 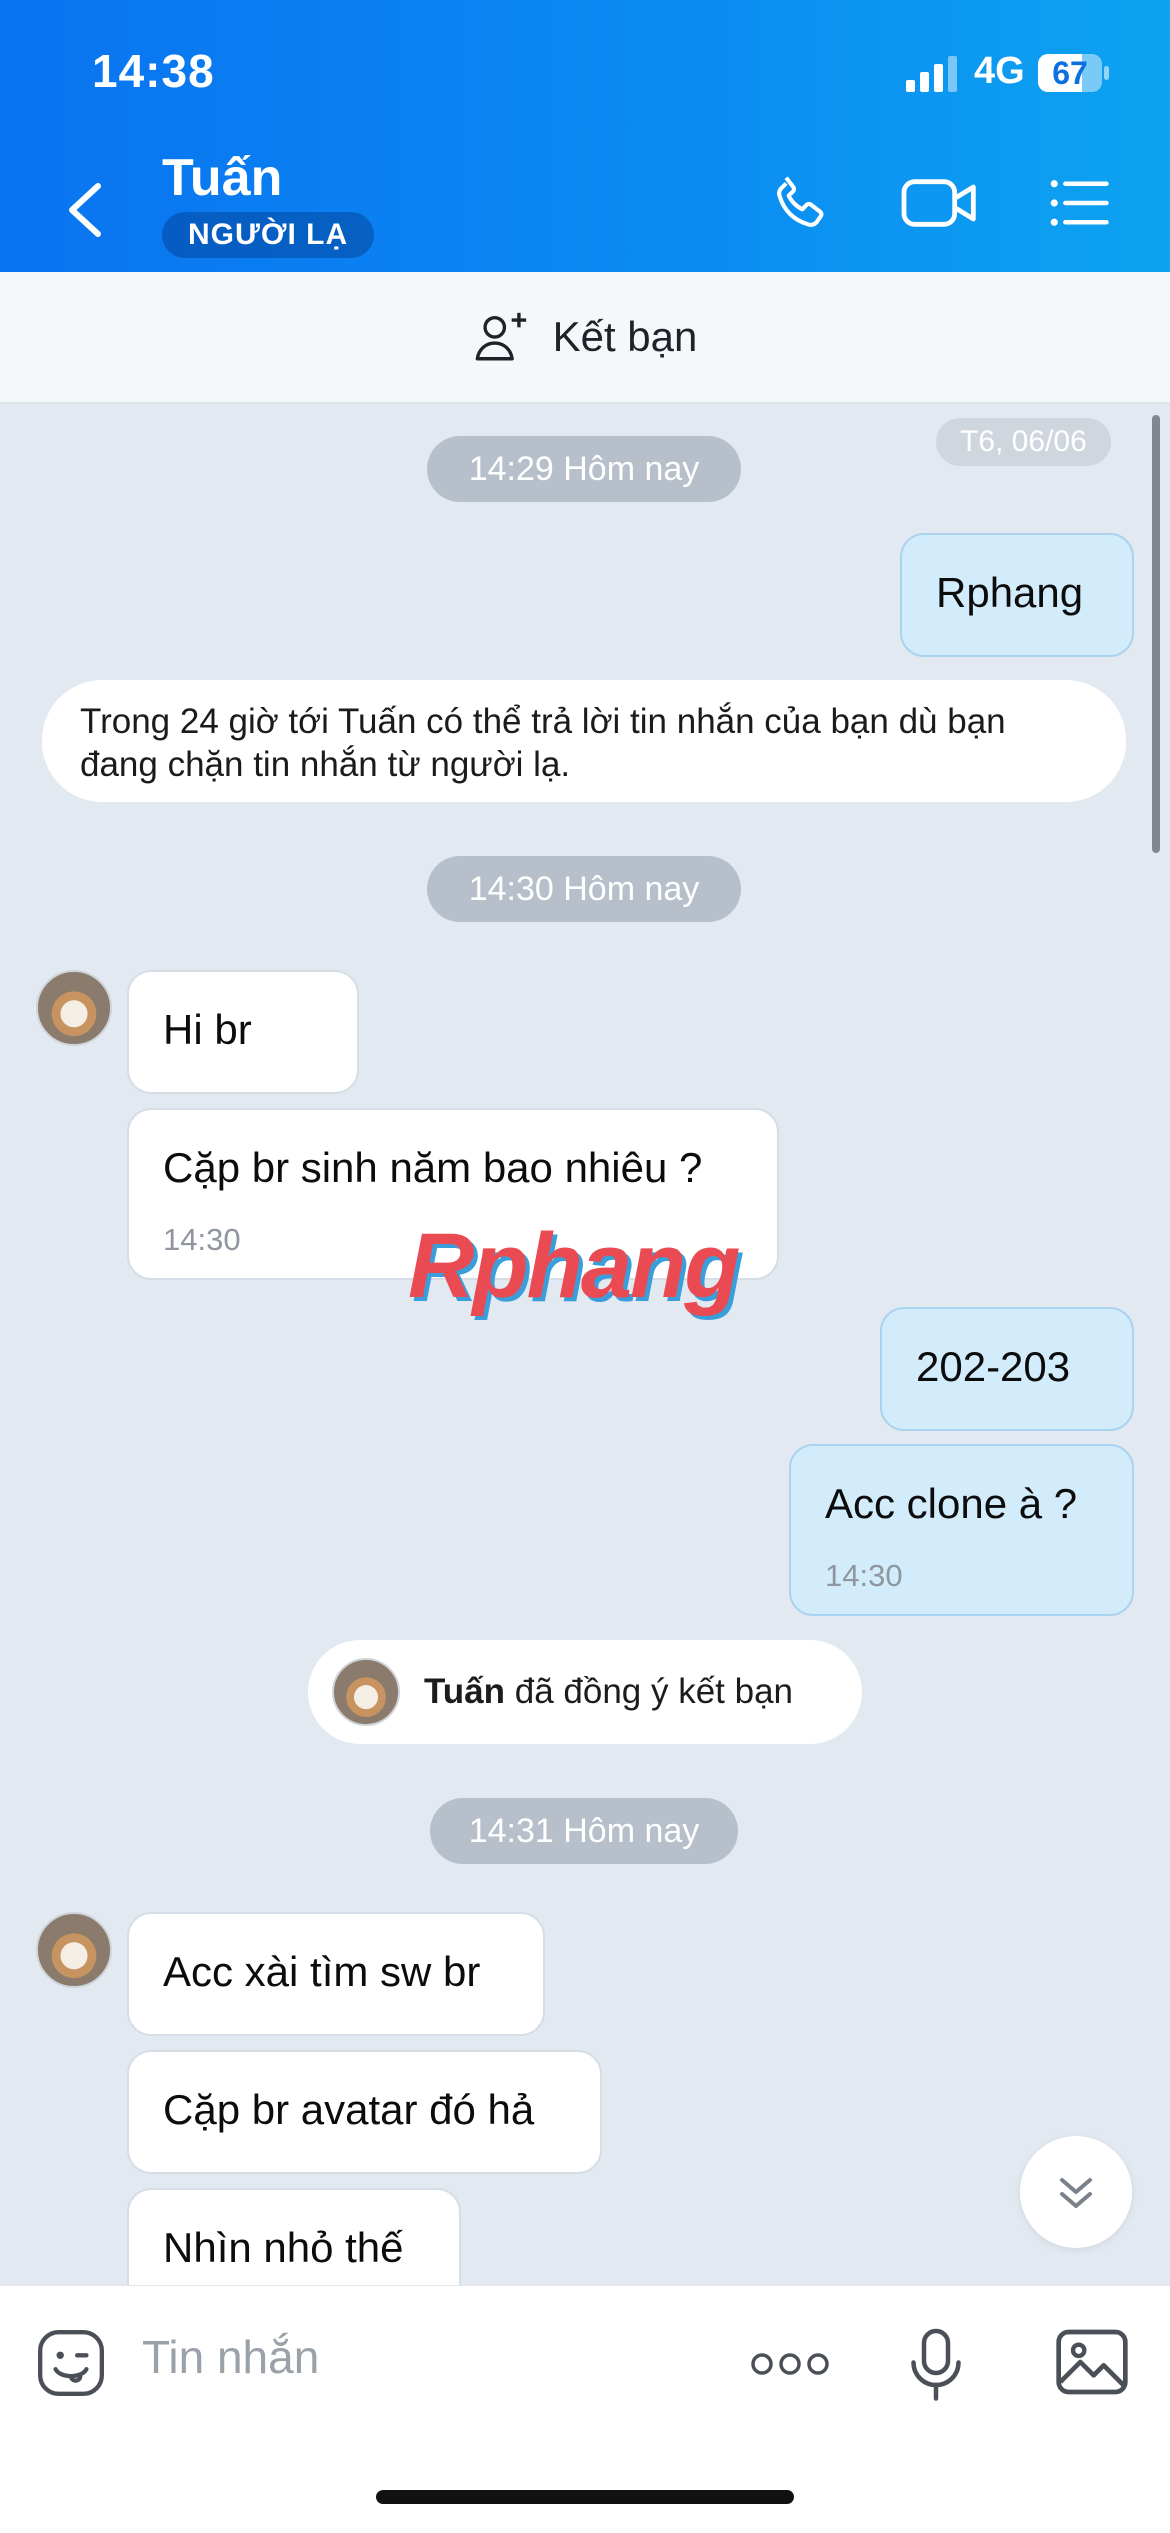 What do you see at coordinates (584, 1831) in the screenshot?
I see `time-divider: 14:31 Hôm nay` at bounding box center [584, 1831].